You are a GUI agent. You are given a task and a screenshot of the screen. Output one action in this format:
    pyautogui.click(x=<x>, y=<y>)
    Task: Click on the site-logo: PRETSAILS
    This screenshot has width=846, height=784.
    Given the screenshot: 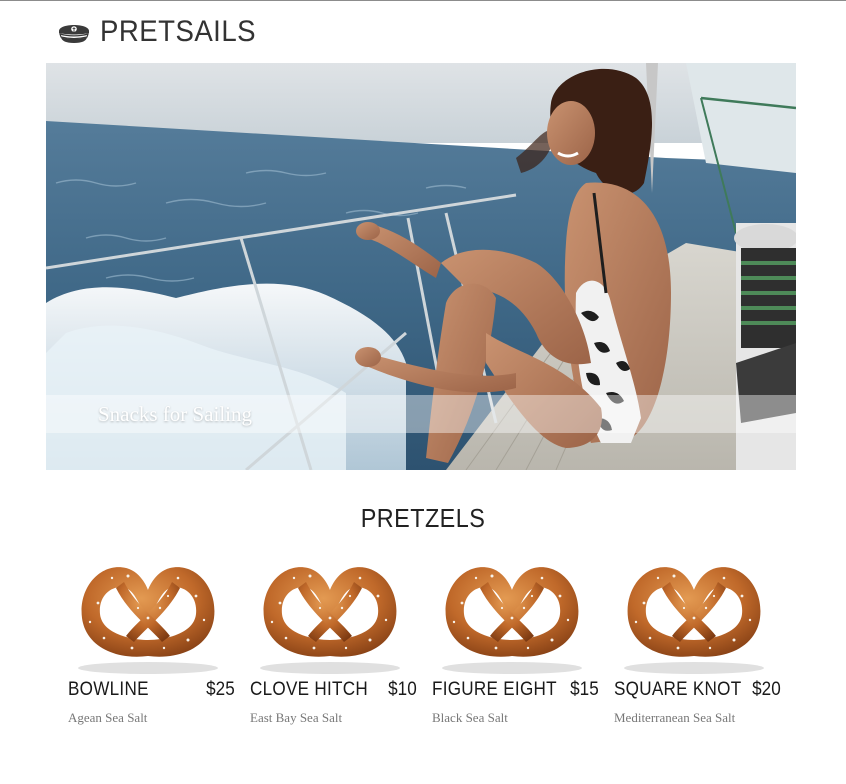 What is the action you would take?
    pyautogui.click(x=163, y=32)
    